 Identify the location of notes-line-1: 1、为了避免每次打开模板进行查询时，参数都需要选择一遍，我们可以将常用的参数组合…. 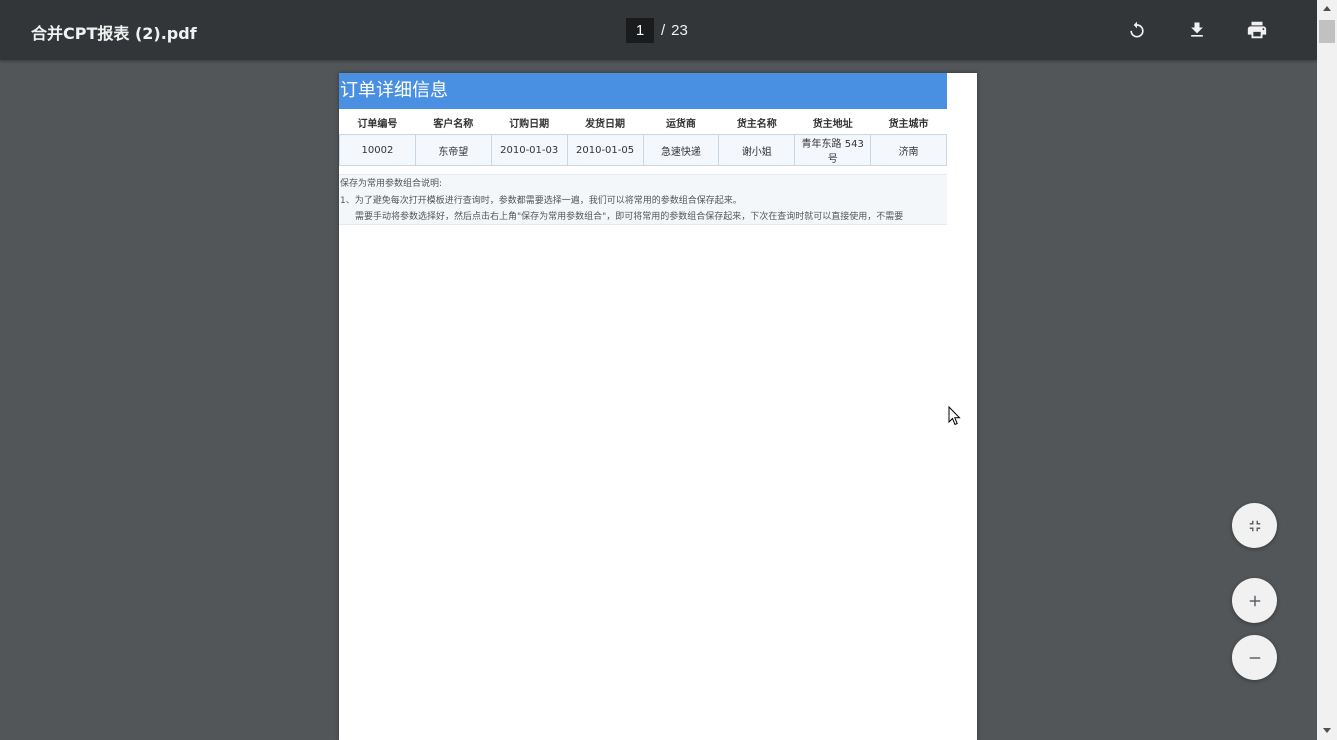
(541, 201).